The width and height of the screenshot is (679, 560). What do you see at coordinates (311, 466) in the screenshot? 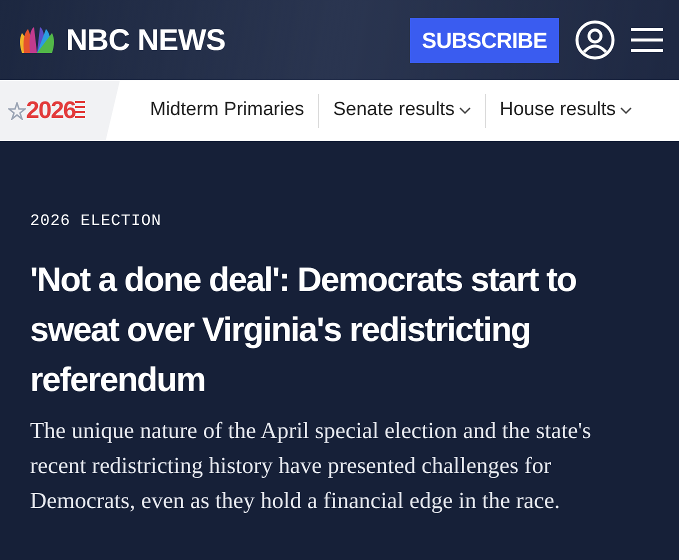
I see `article-summary: The unique nature of the April special election and the state's recent redistricting history have presented challenges for Democrats, even as they hold a financial edge in the race.` at bounding box center [311, 466].